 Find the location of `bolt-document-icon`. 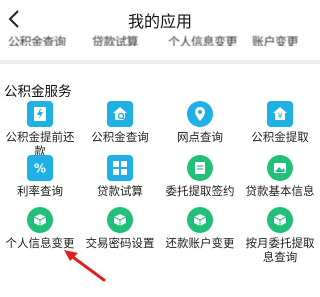

bolt-document-icon is located at coordinates (40, 114).